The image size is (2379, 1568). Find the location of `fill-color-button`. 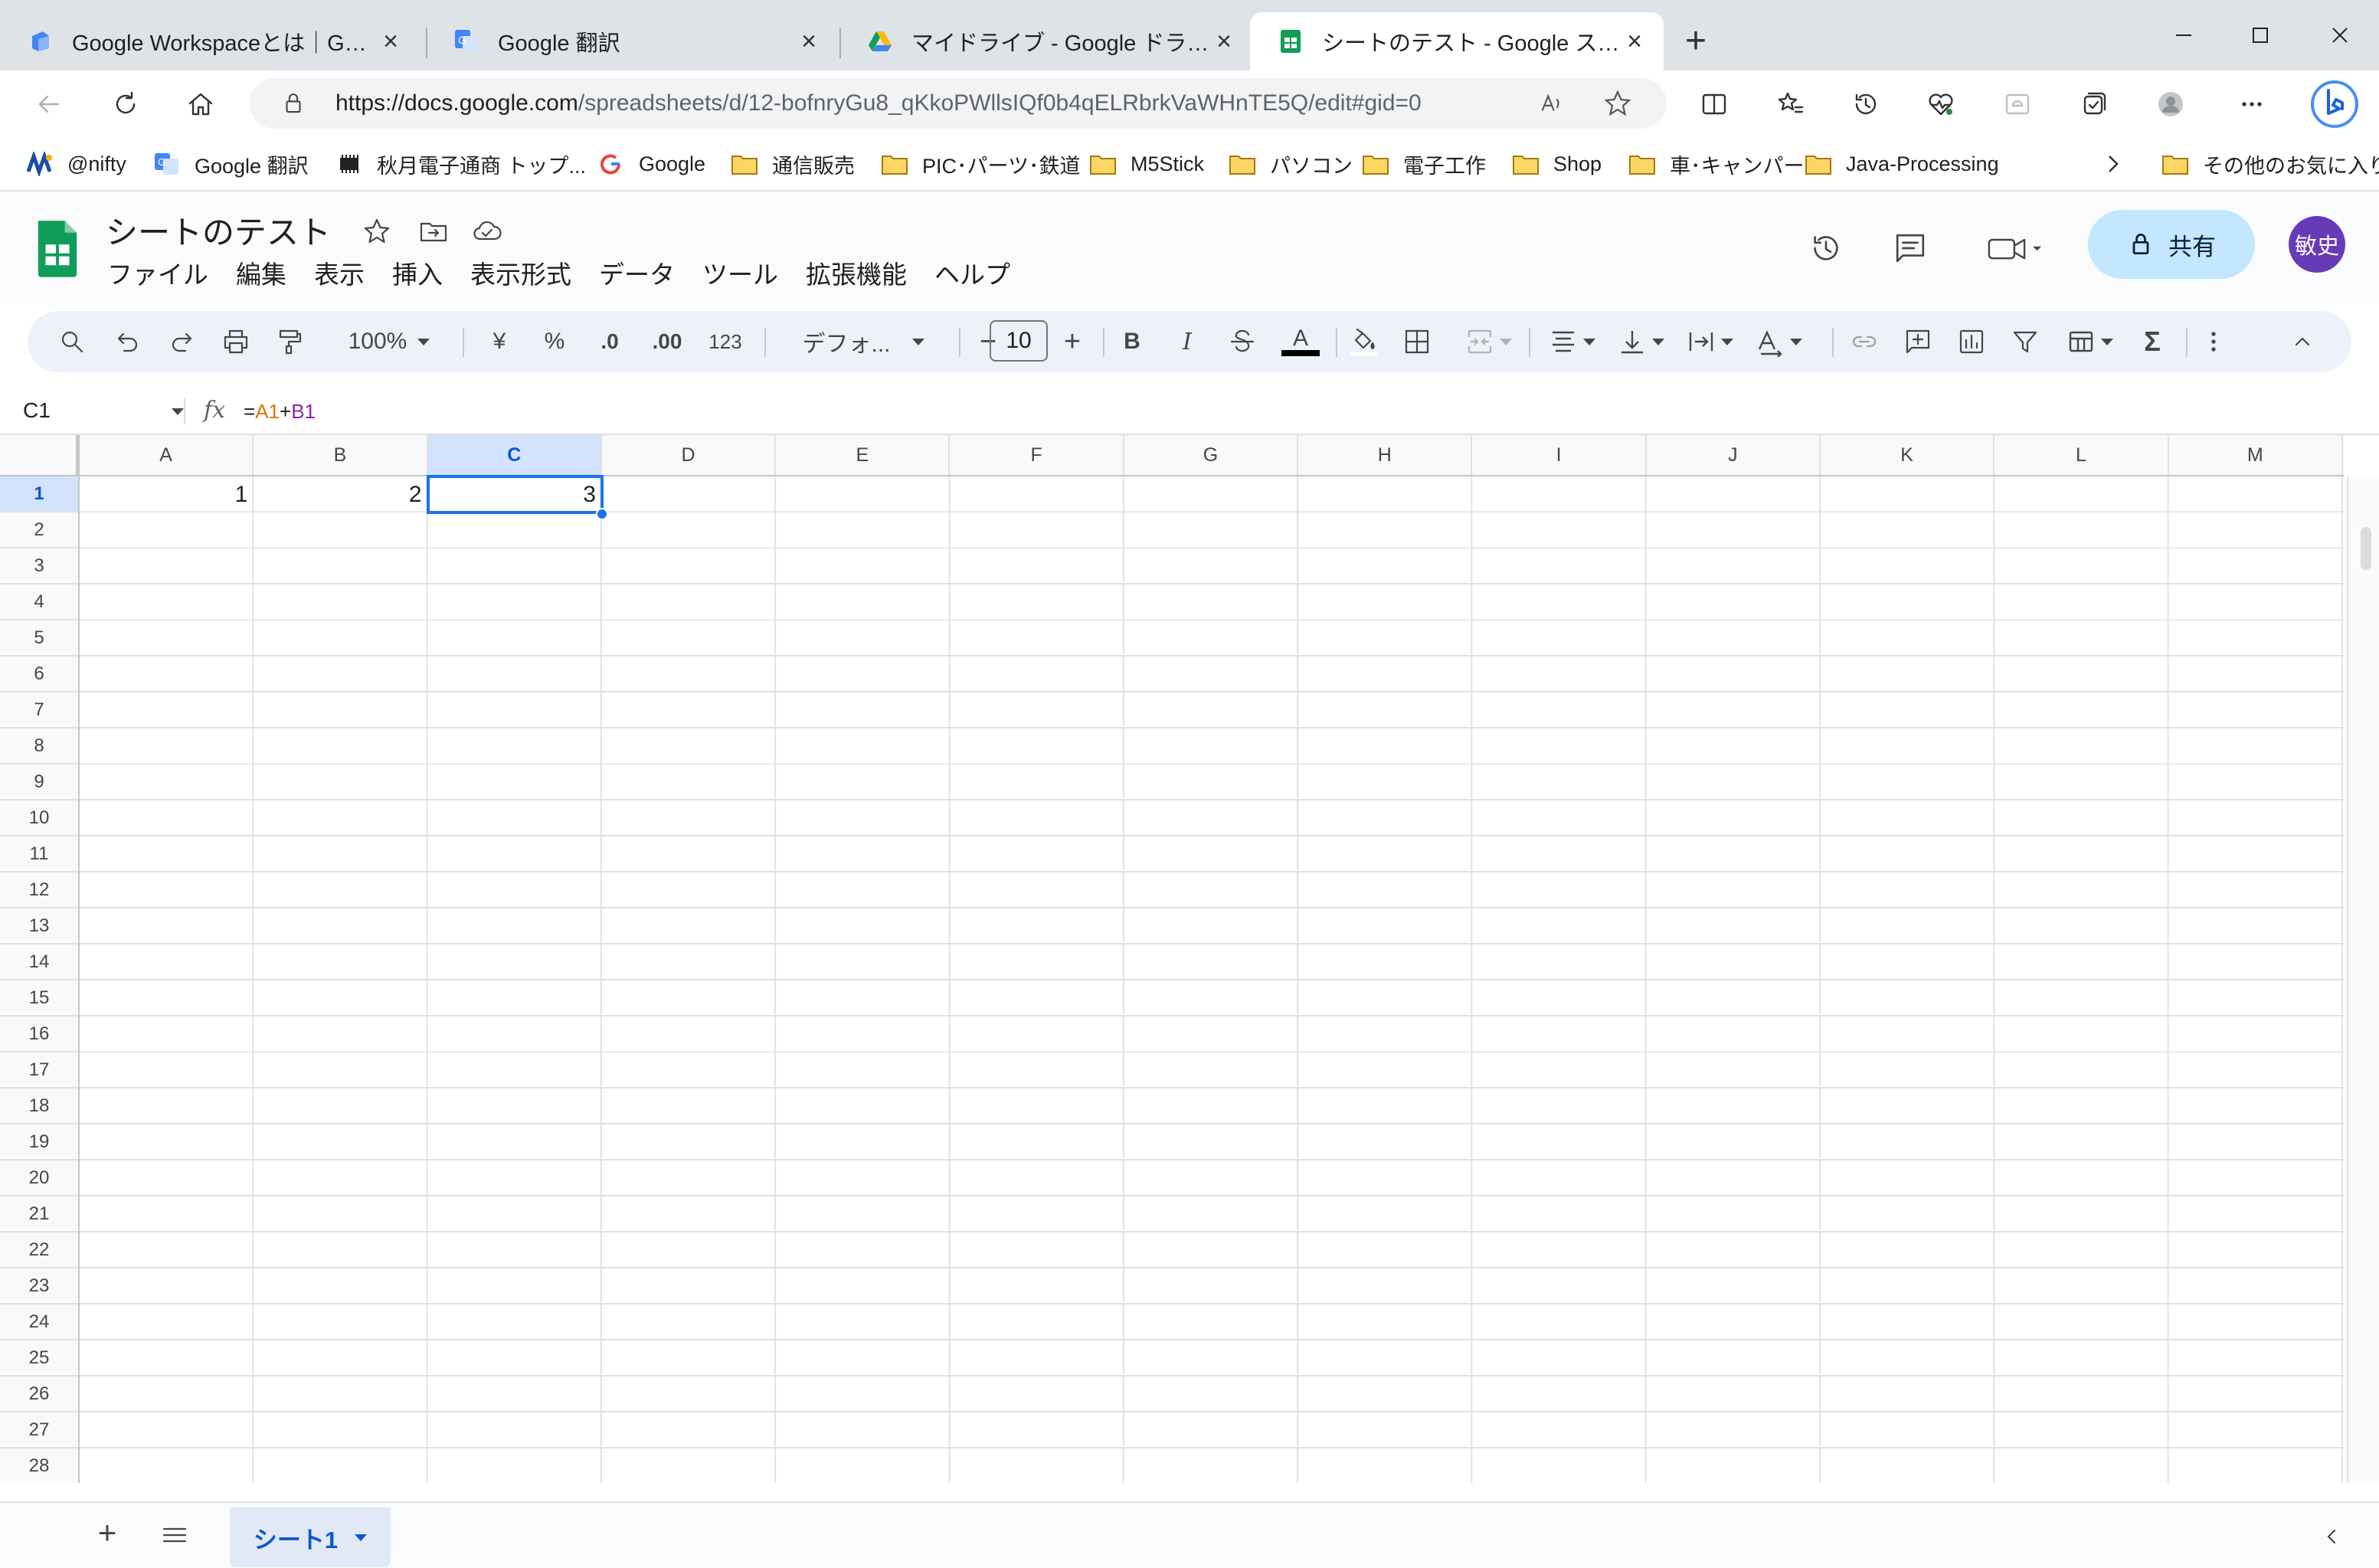

fill-color-button is located at coordinates (1364, 341).